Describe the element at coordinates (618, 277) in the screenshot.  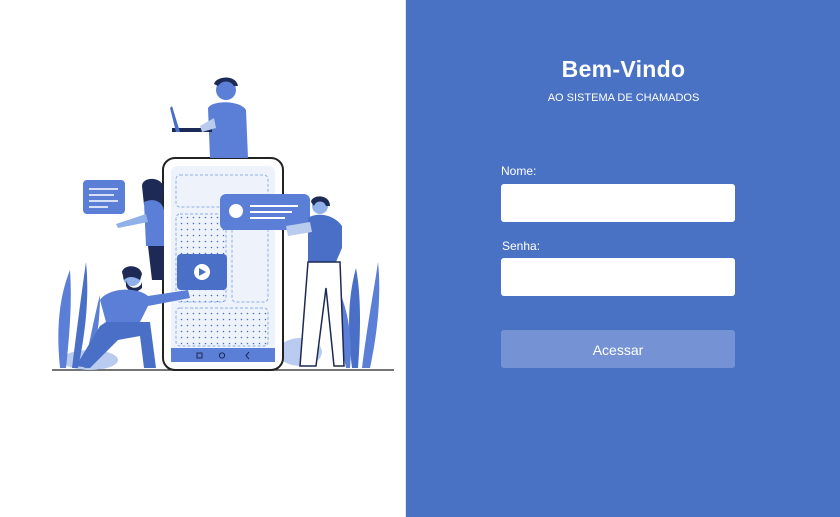
I see `password-input` at that location.